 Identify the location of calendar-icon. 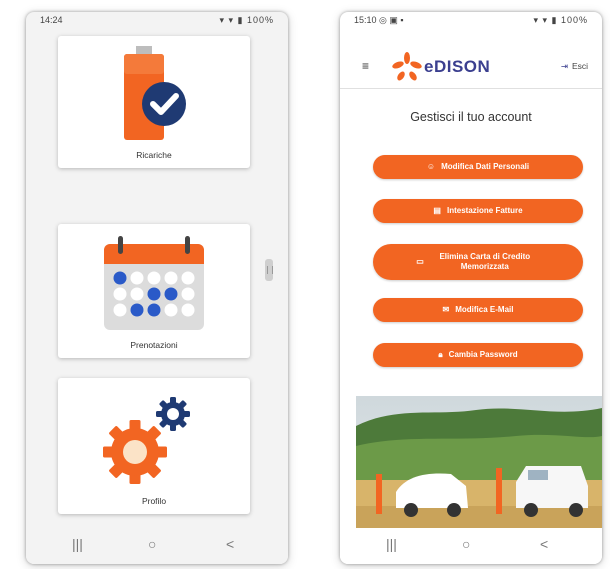
(154, 283).